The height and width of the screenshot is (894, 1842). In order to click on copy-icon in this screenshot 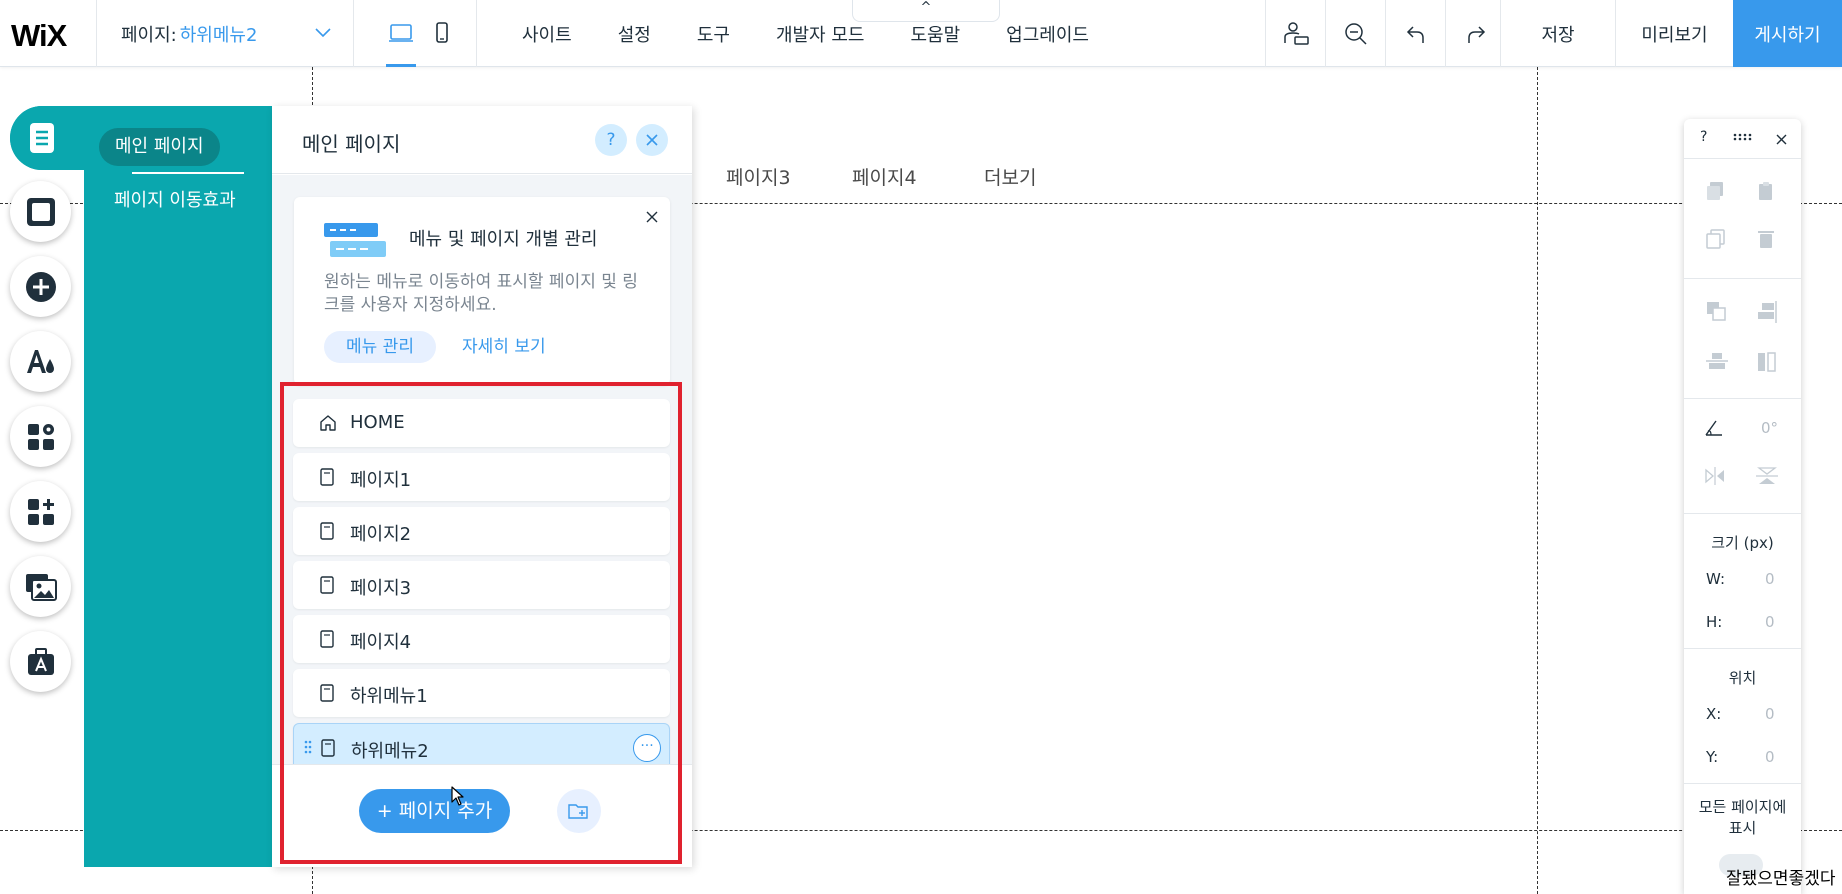, I will do `click(1716, 191)`.